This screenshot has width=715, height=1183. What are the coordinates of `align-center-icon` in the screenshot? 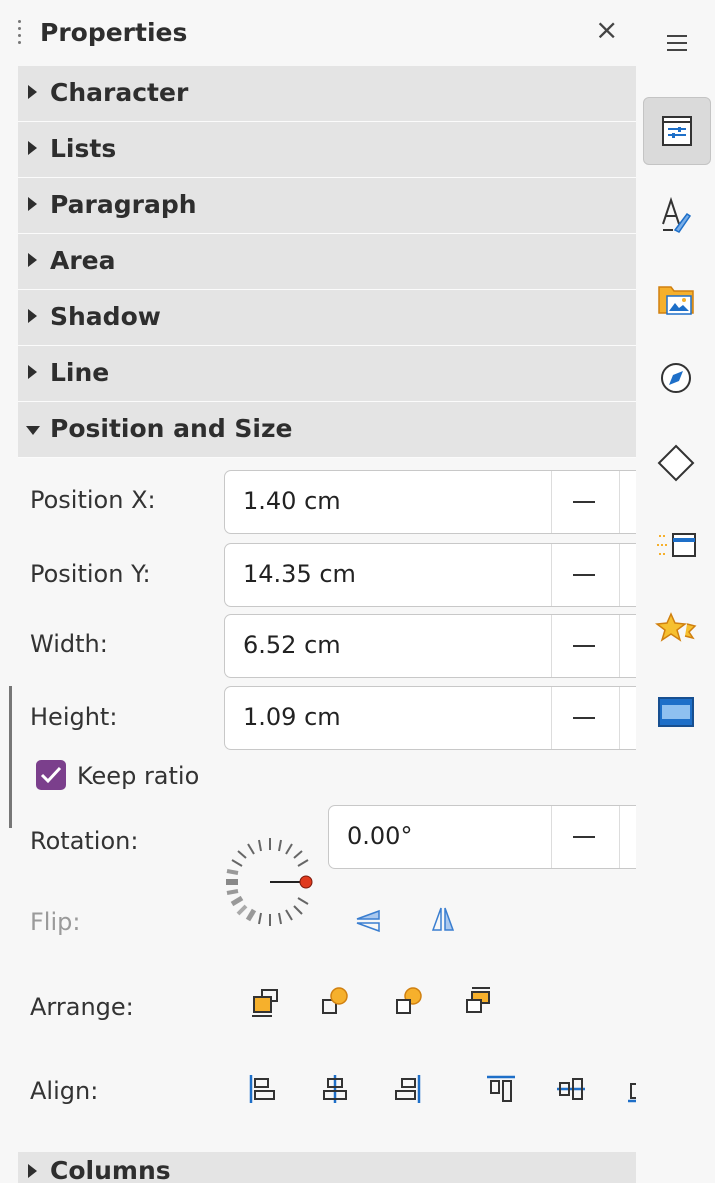 It's located at (335, 1089).